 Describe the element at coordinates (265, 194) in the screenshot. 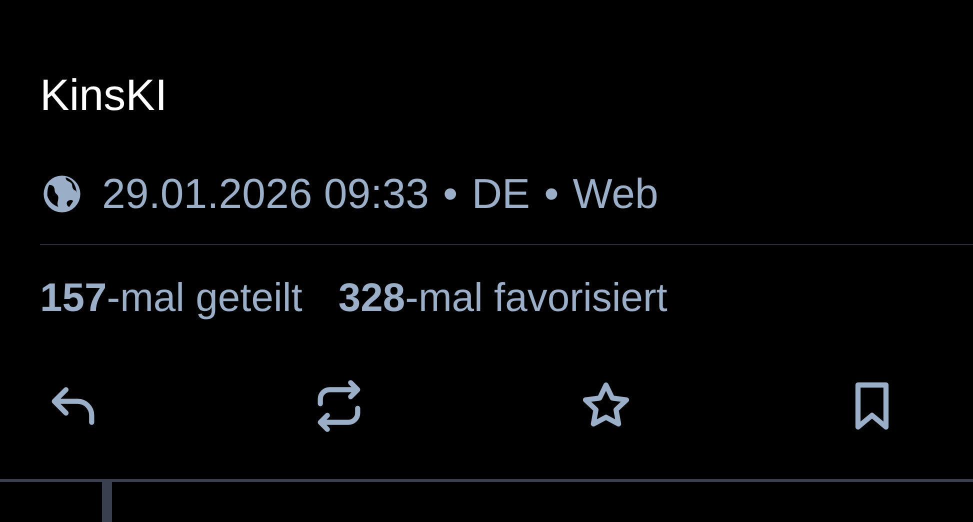

I see `post-timestamp: 29.01.2026 09:33` at that location.